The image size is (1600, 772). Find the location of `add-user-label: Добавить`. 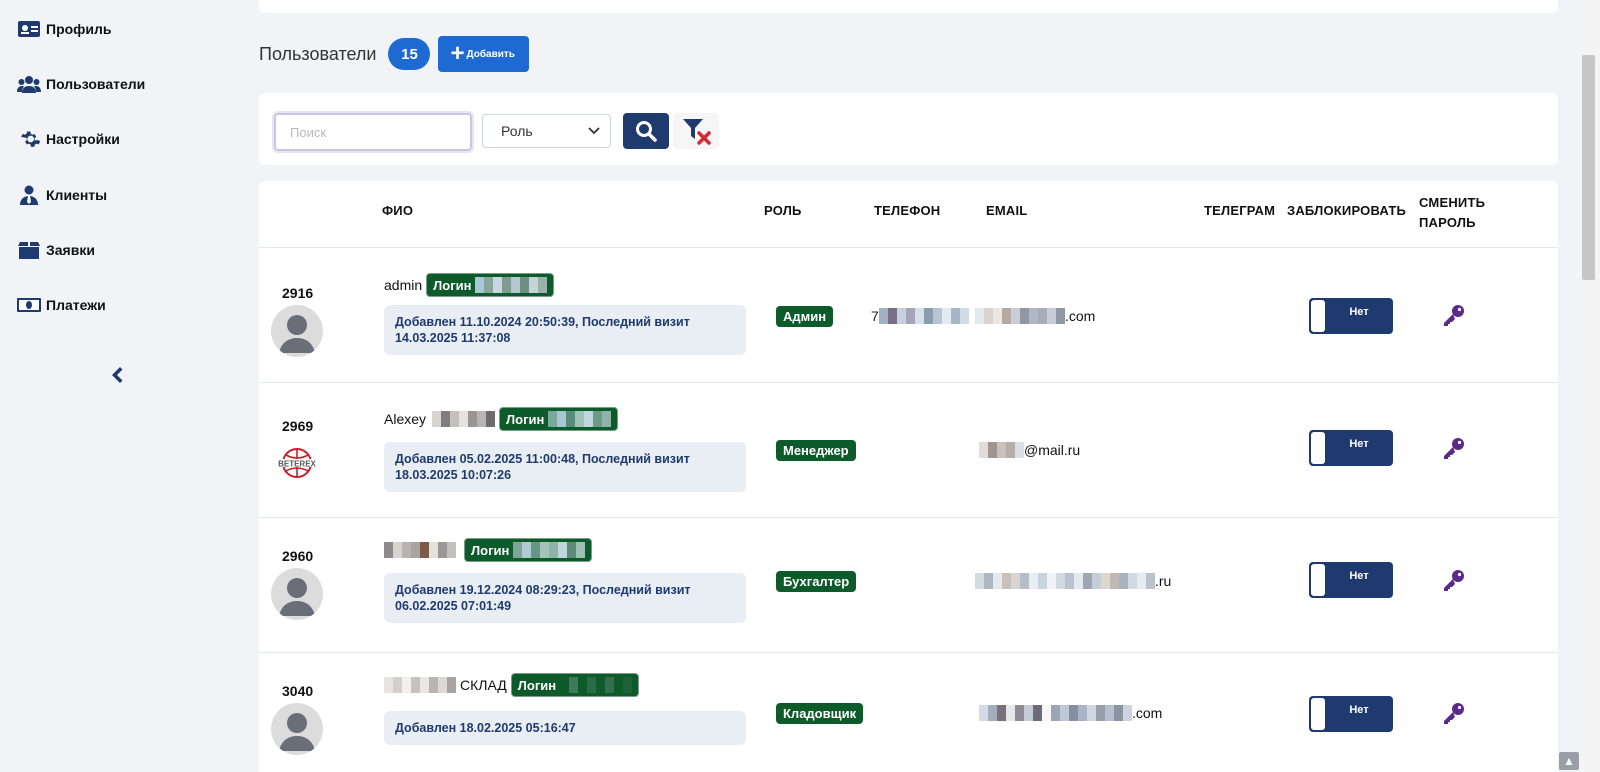

add-user-label: Добавить is located at coordinates (490, 54).